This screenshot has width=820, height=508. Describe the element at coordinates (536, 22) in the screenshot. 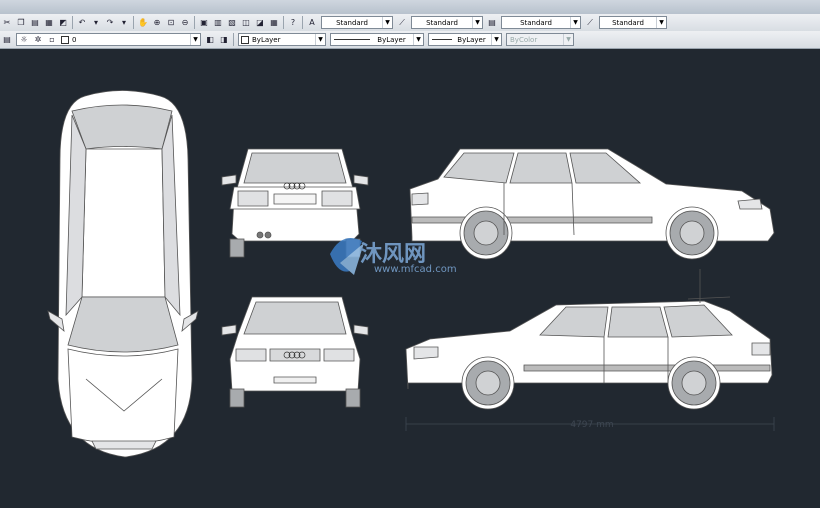

I see `table-style-value: Standard` at that location.